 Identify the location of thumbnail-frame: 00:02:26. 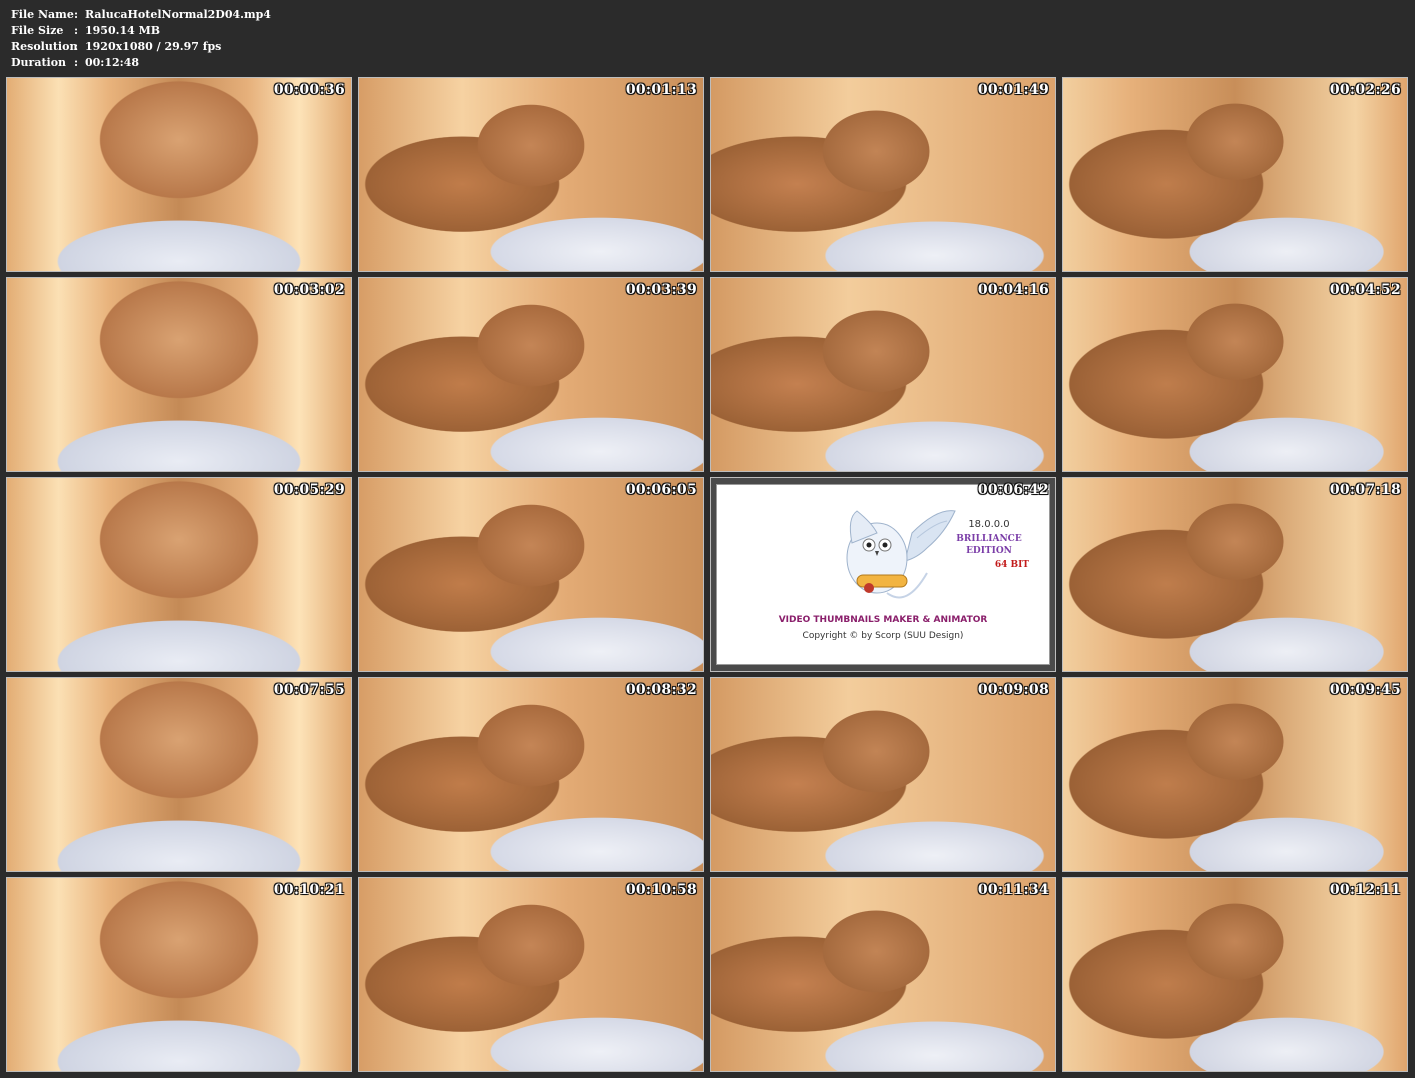
(1235, 174).